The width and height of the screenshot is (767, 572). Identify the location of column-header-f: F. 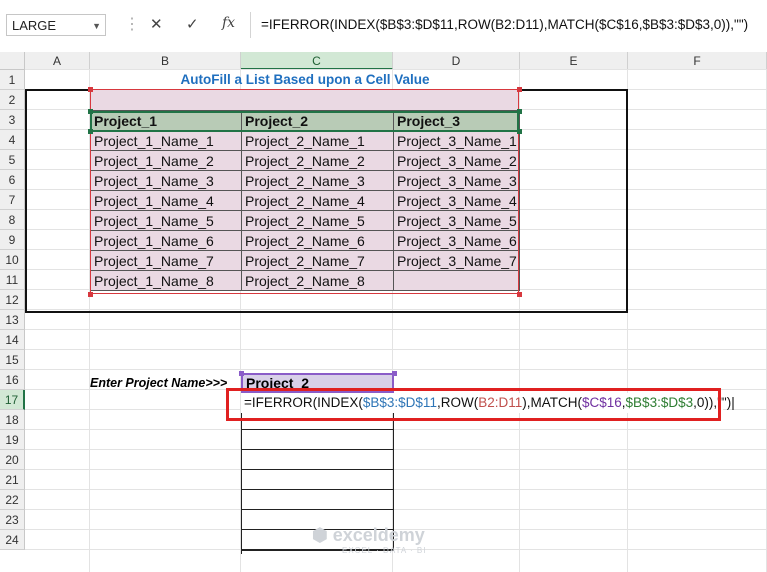
(697, 61).